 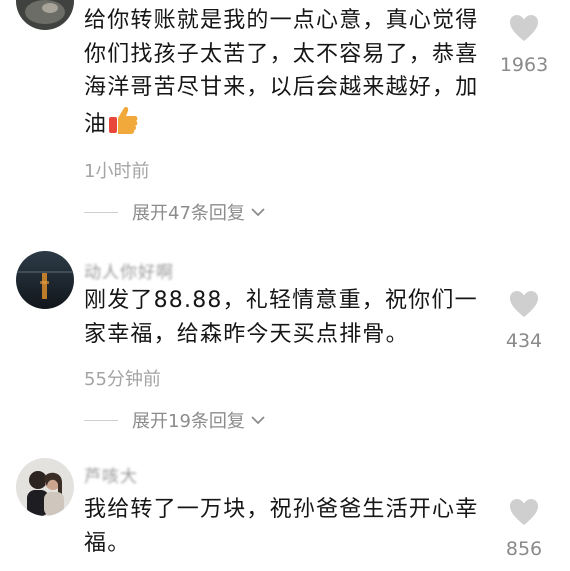 I want to click on like-button: 434, so click(x=524, y=321).